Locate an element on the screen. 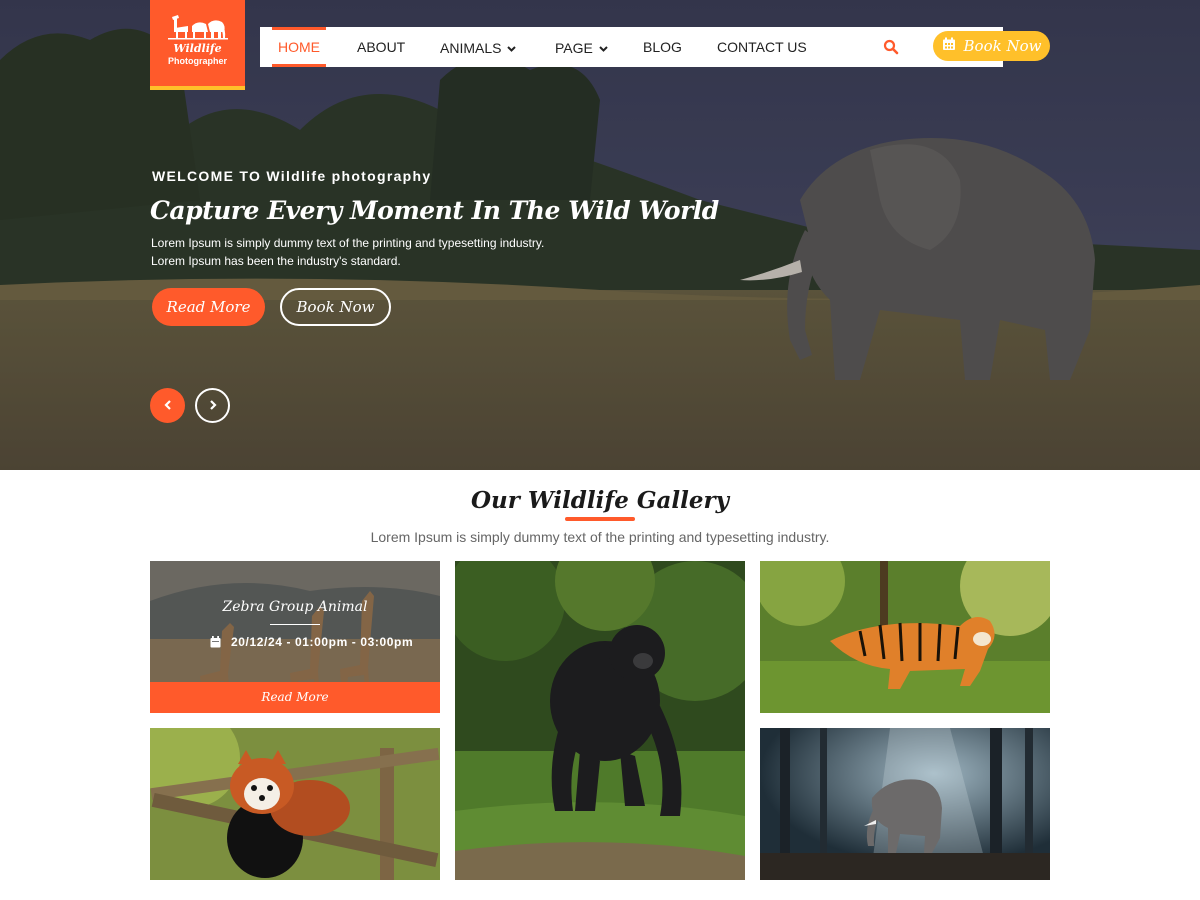  gallery-title-underline is located at coordinates (600, 519).